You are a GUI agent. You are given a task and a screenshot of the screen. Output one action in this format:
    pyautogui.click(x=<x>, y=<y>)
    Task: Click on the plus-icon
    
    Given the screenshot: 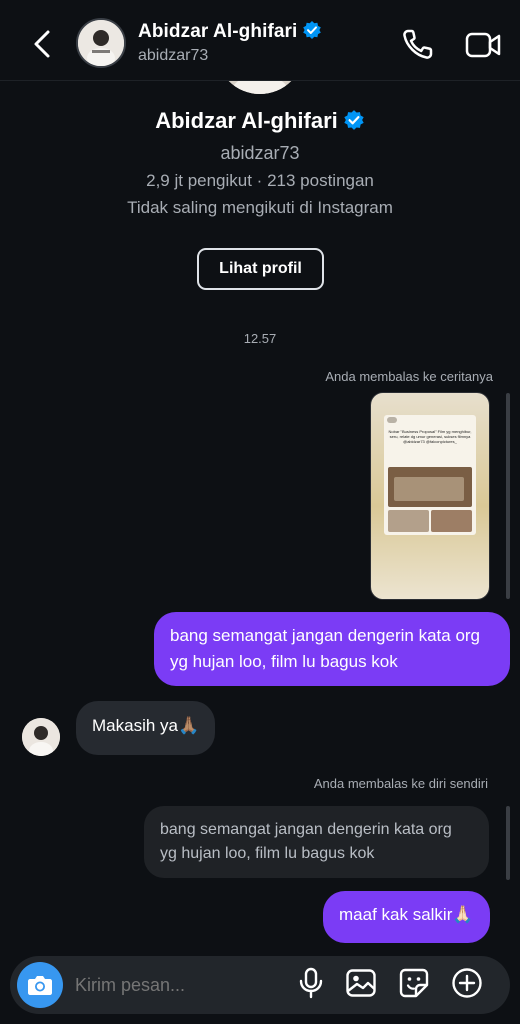 What is the action you would take?
    pyautogui.click(x=467, y=983)
    